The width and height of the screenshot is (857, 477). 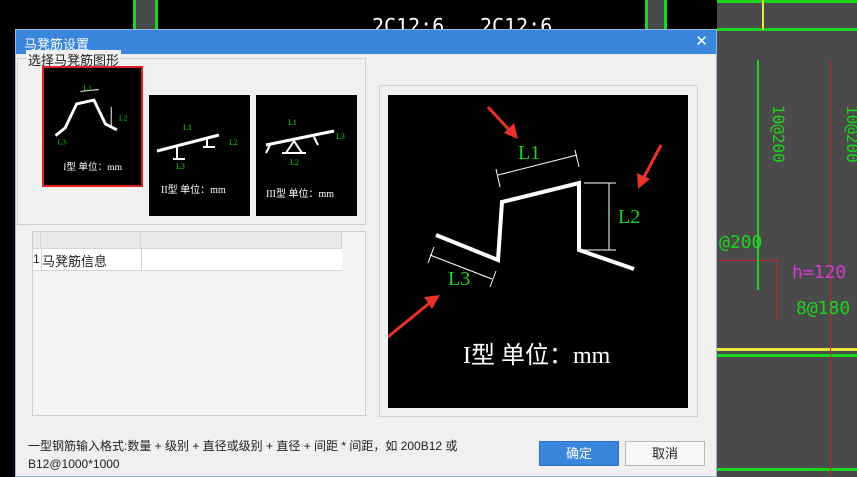 I want to click on grid-divider, so click(x=141, y=259).